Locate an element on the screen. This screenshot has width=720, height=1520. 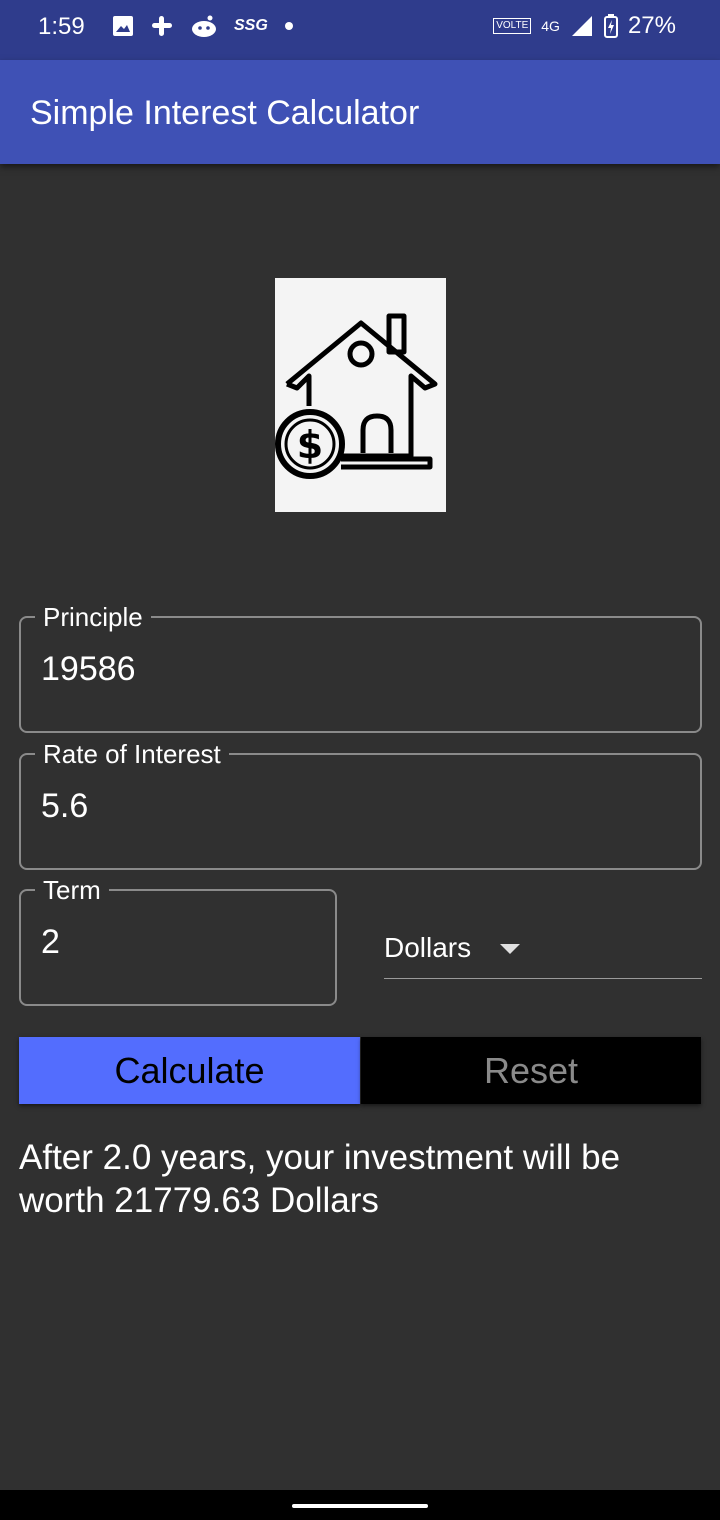
system-icons: VOLTE 4G 27% is located at coordinates (584, 26).